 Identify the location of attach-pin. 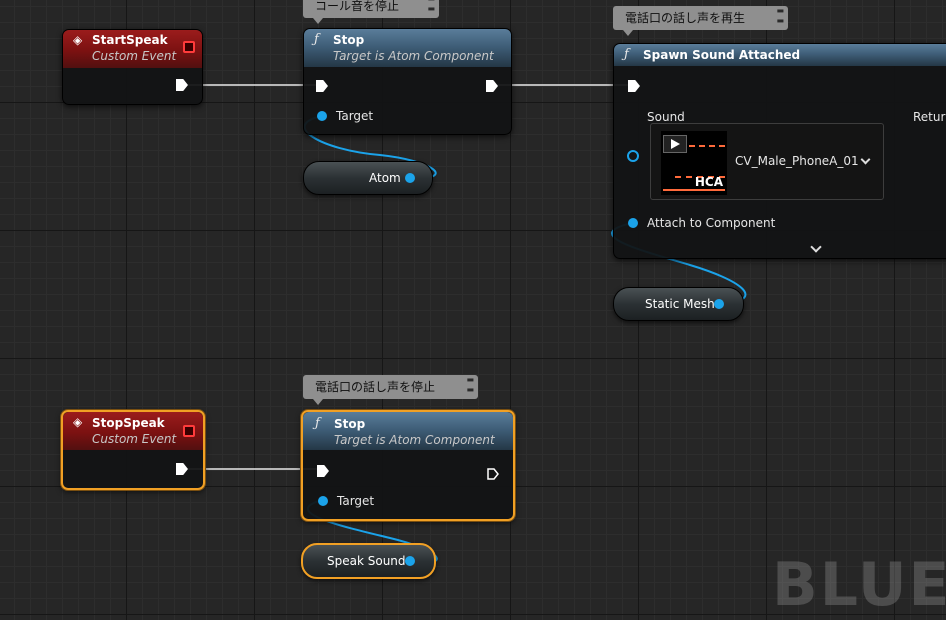
(633, 223).